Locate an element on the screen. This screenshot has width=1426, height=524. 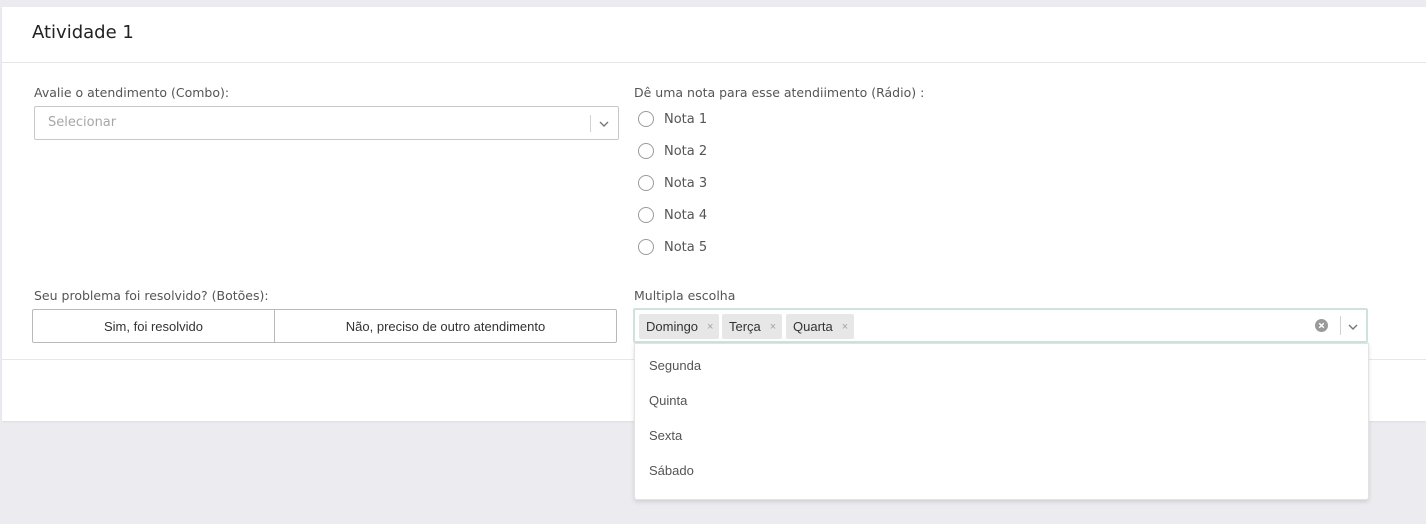
radio-option: Nota 1 is located at coordinates (672, 119).